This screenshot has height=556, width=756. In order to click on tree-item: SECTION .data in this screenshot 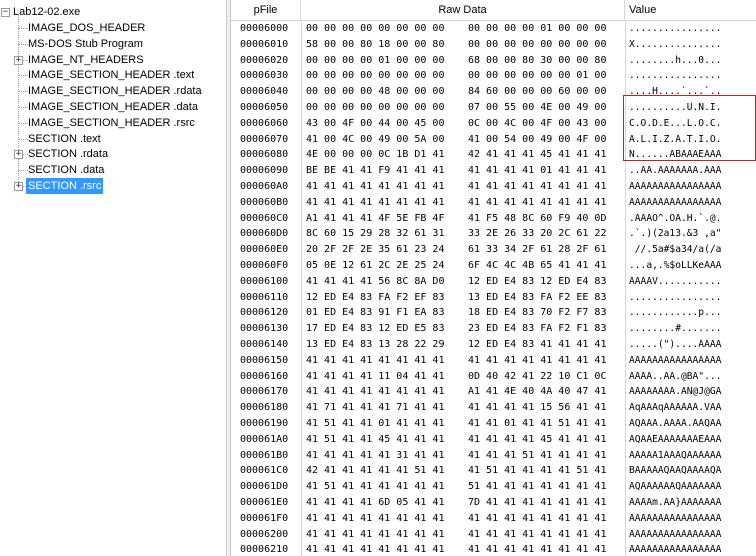, I will do `click(112, 170)`.